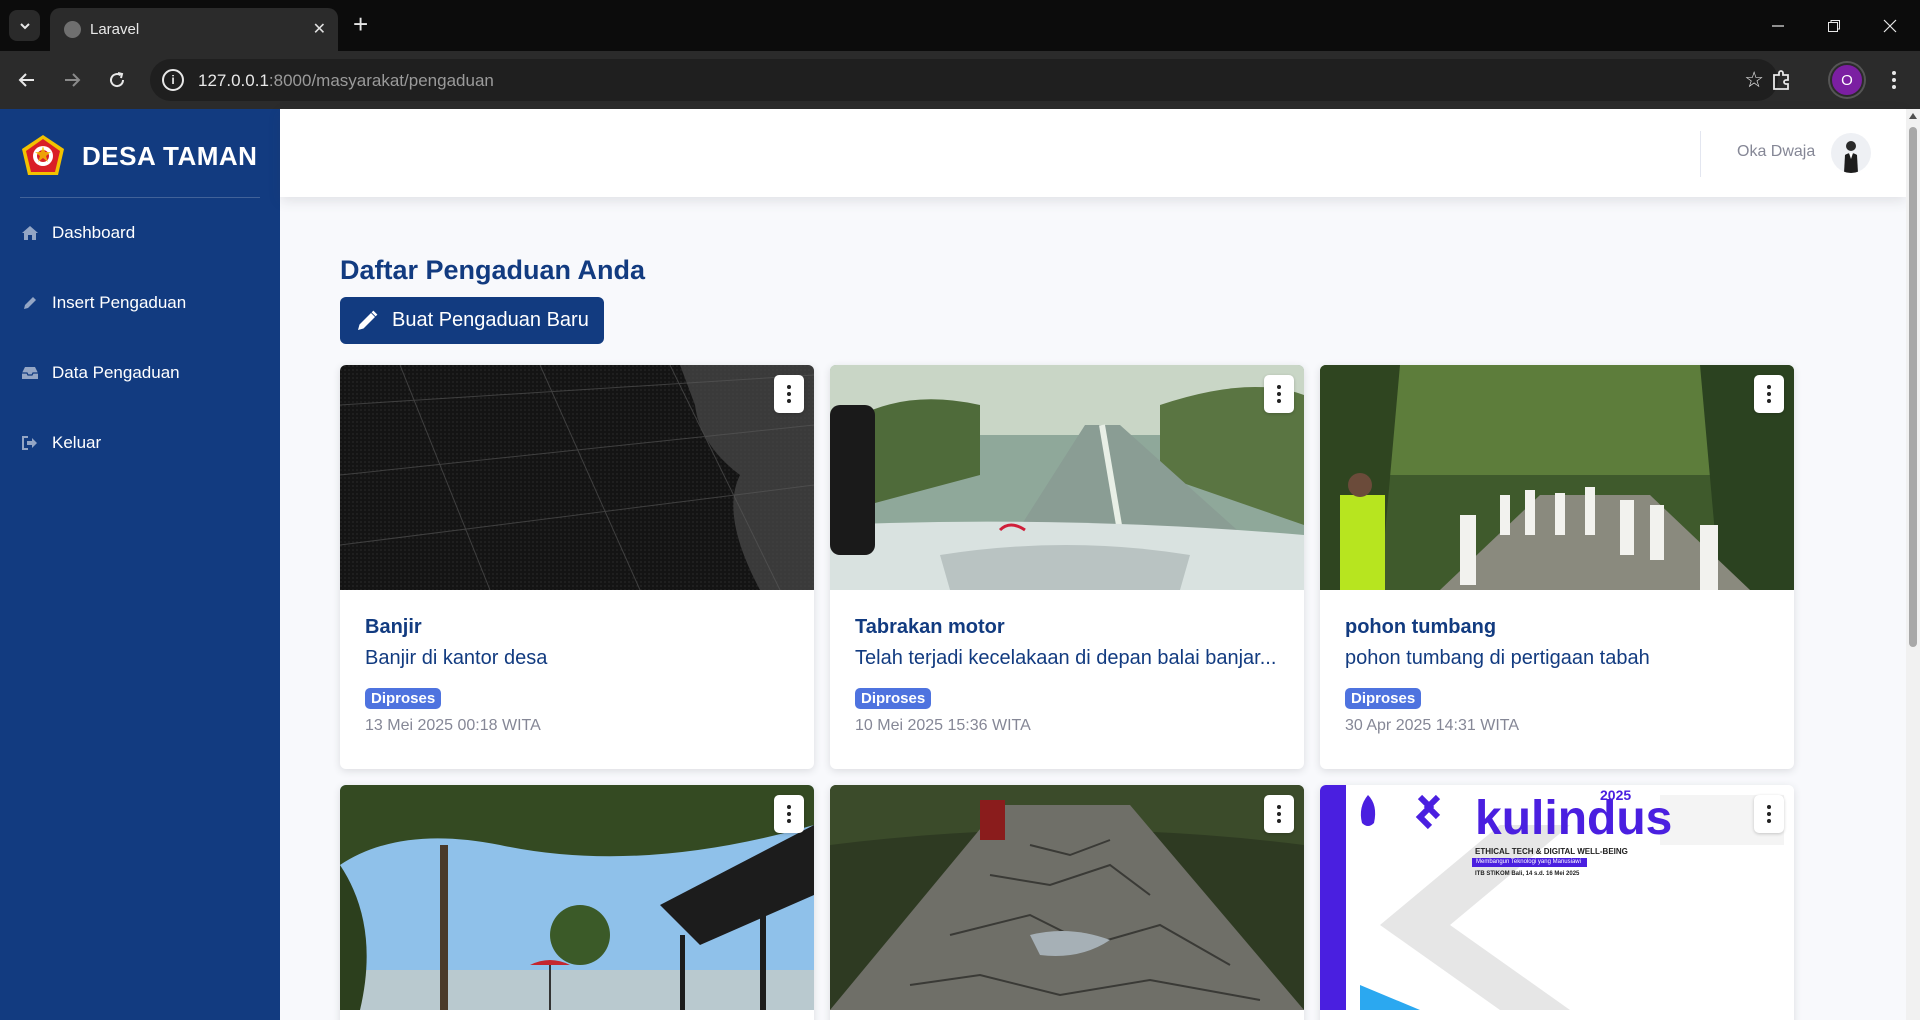 Image resolution: width=1920 pixels, height=1020 pixels. I want to click on card-title: Banjir, so click(393, 627).